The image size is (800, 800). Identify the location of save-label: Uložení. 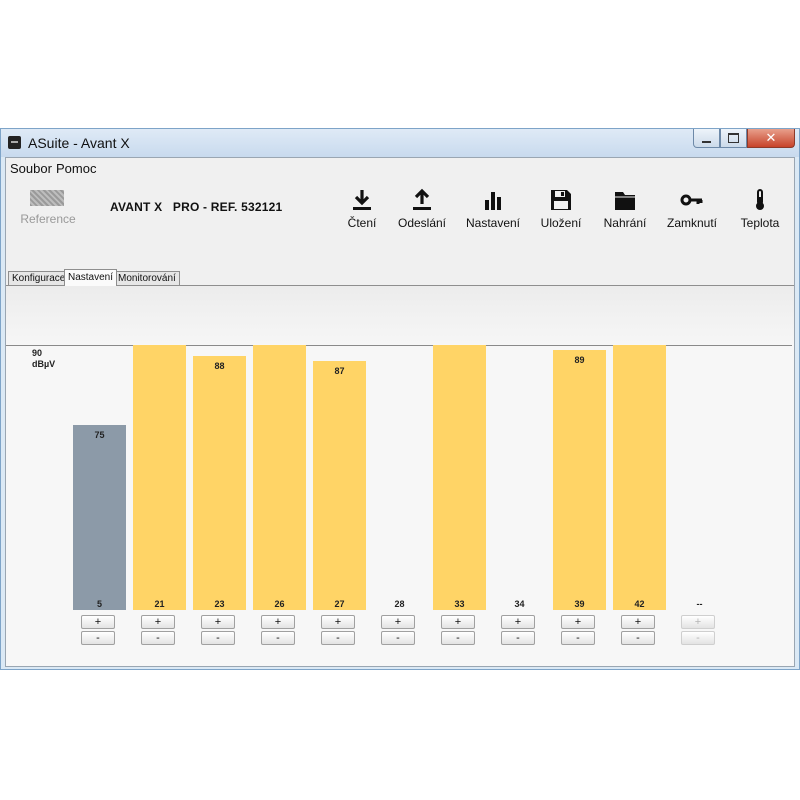
(561, 223).